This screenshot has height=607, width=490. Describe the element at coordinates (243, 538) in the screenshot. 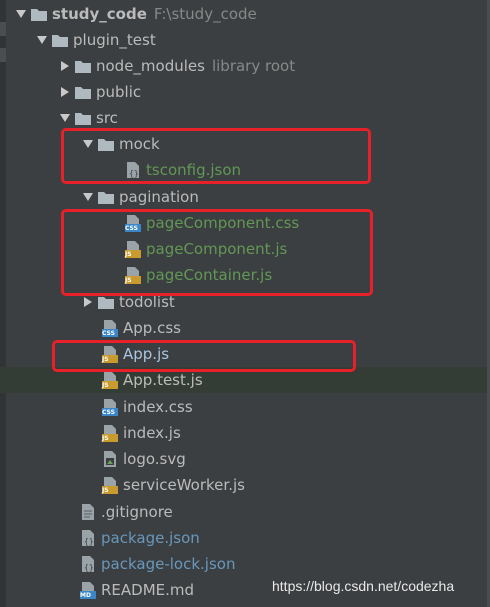

I see `tree-row-package-json: {} package.json` at that location.